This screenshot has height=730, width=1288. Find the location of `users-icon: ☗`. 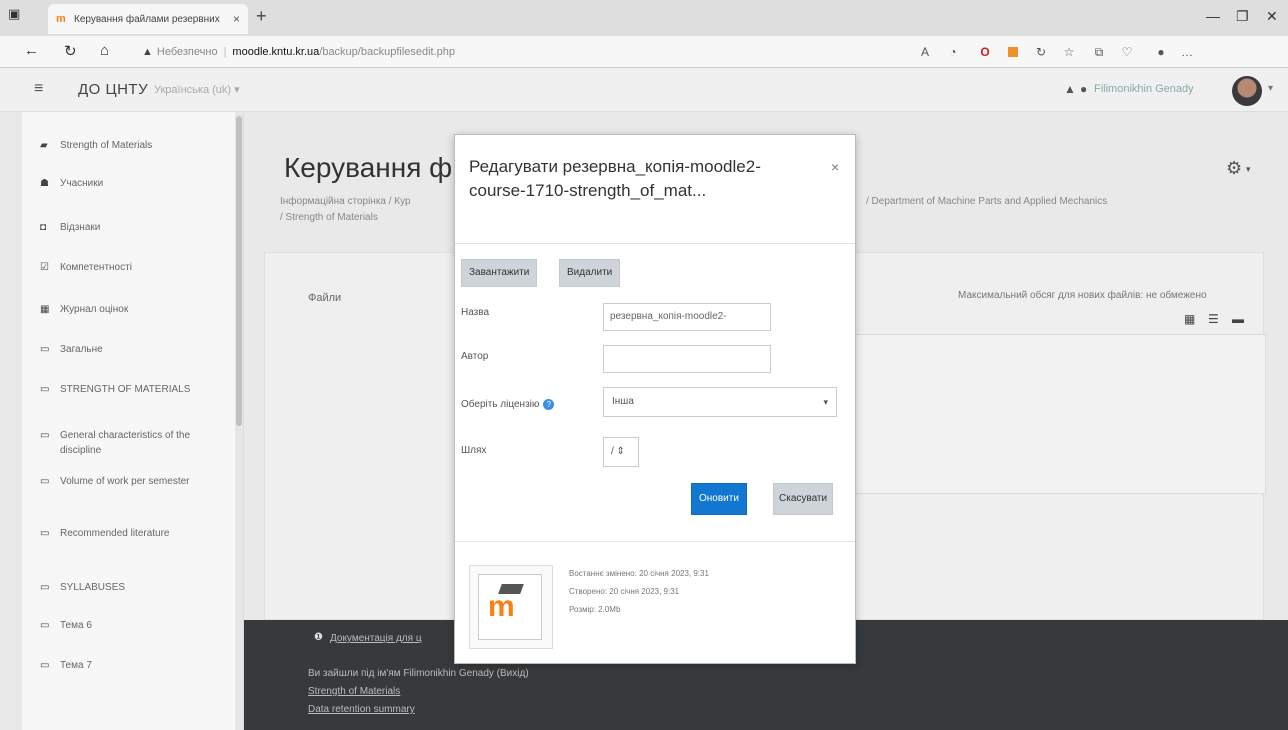

users-icon: ☗ is located at coordinates (44, 183).